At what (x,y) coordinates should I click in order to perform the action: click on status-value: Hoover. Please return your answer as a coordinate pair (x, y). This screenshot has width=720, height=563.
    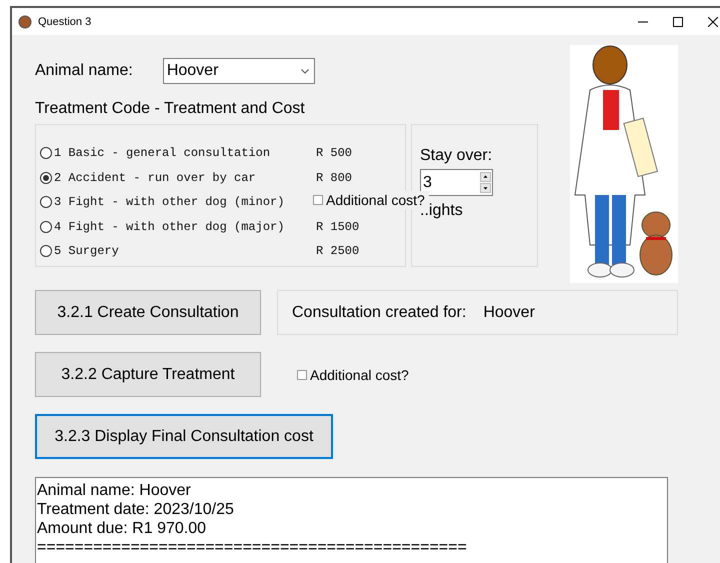
    Looking at the image, I should click on (509, 313).